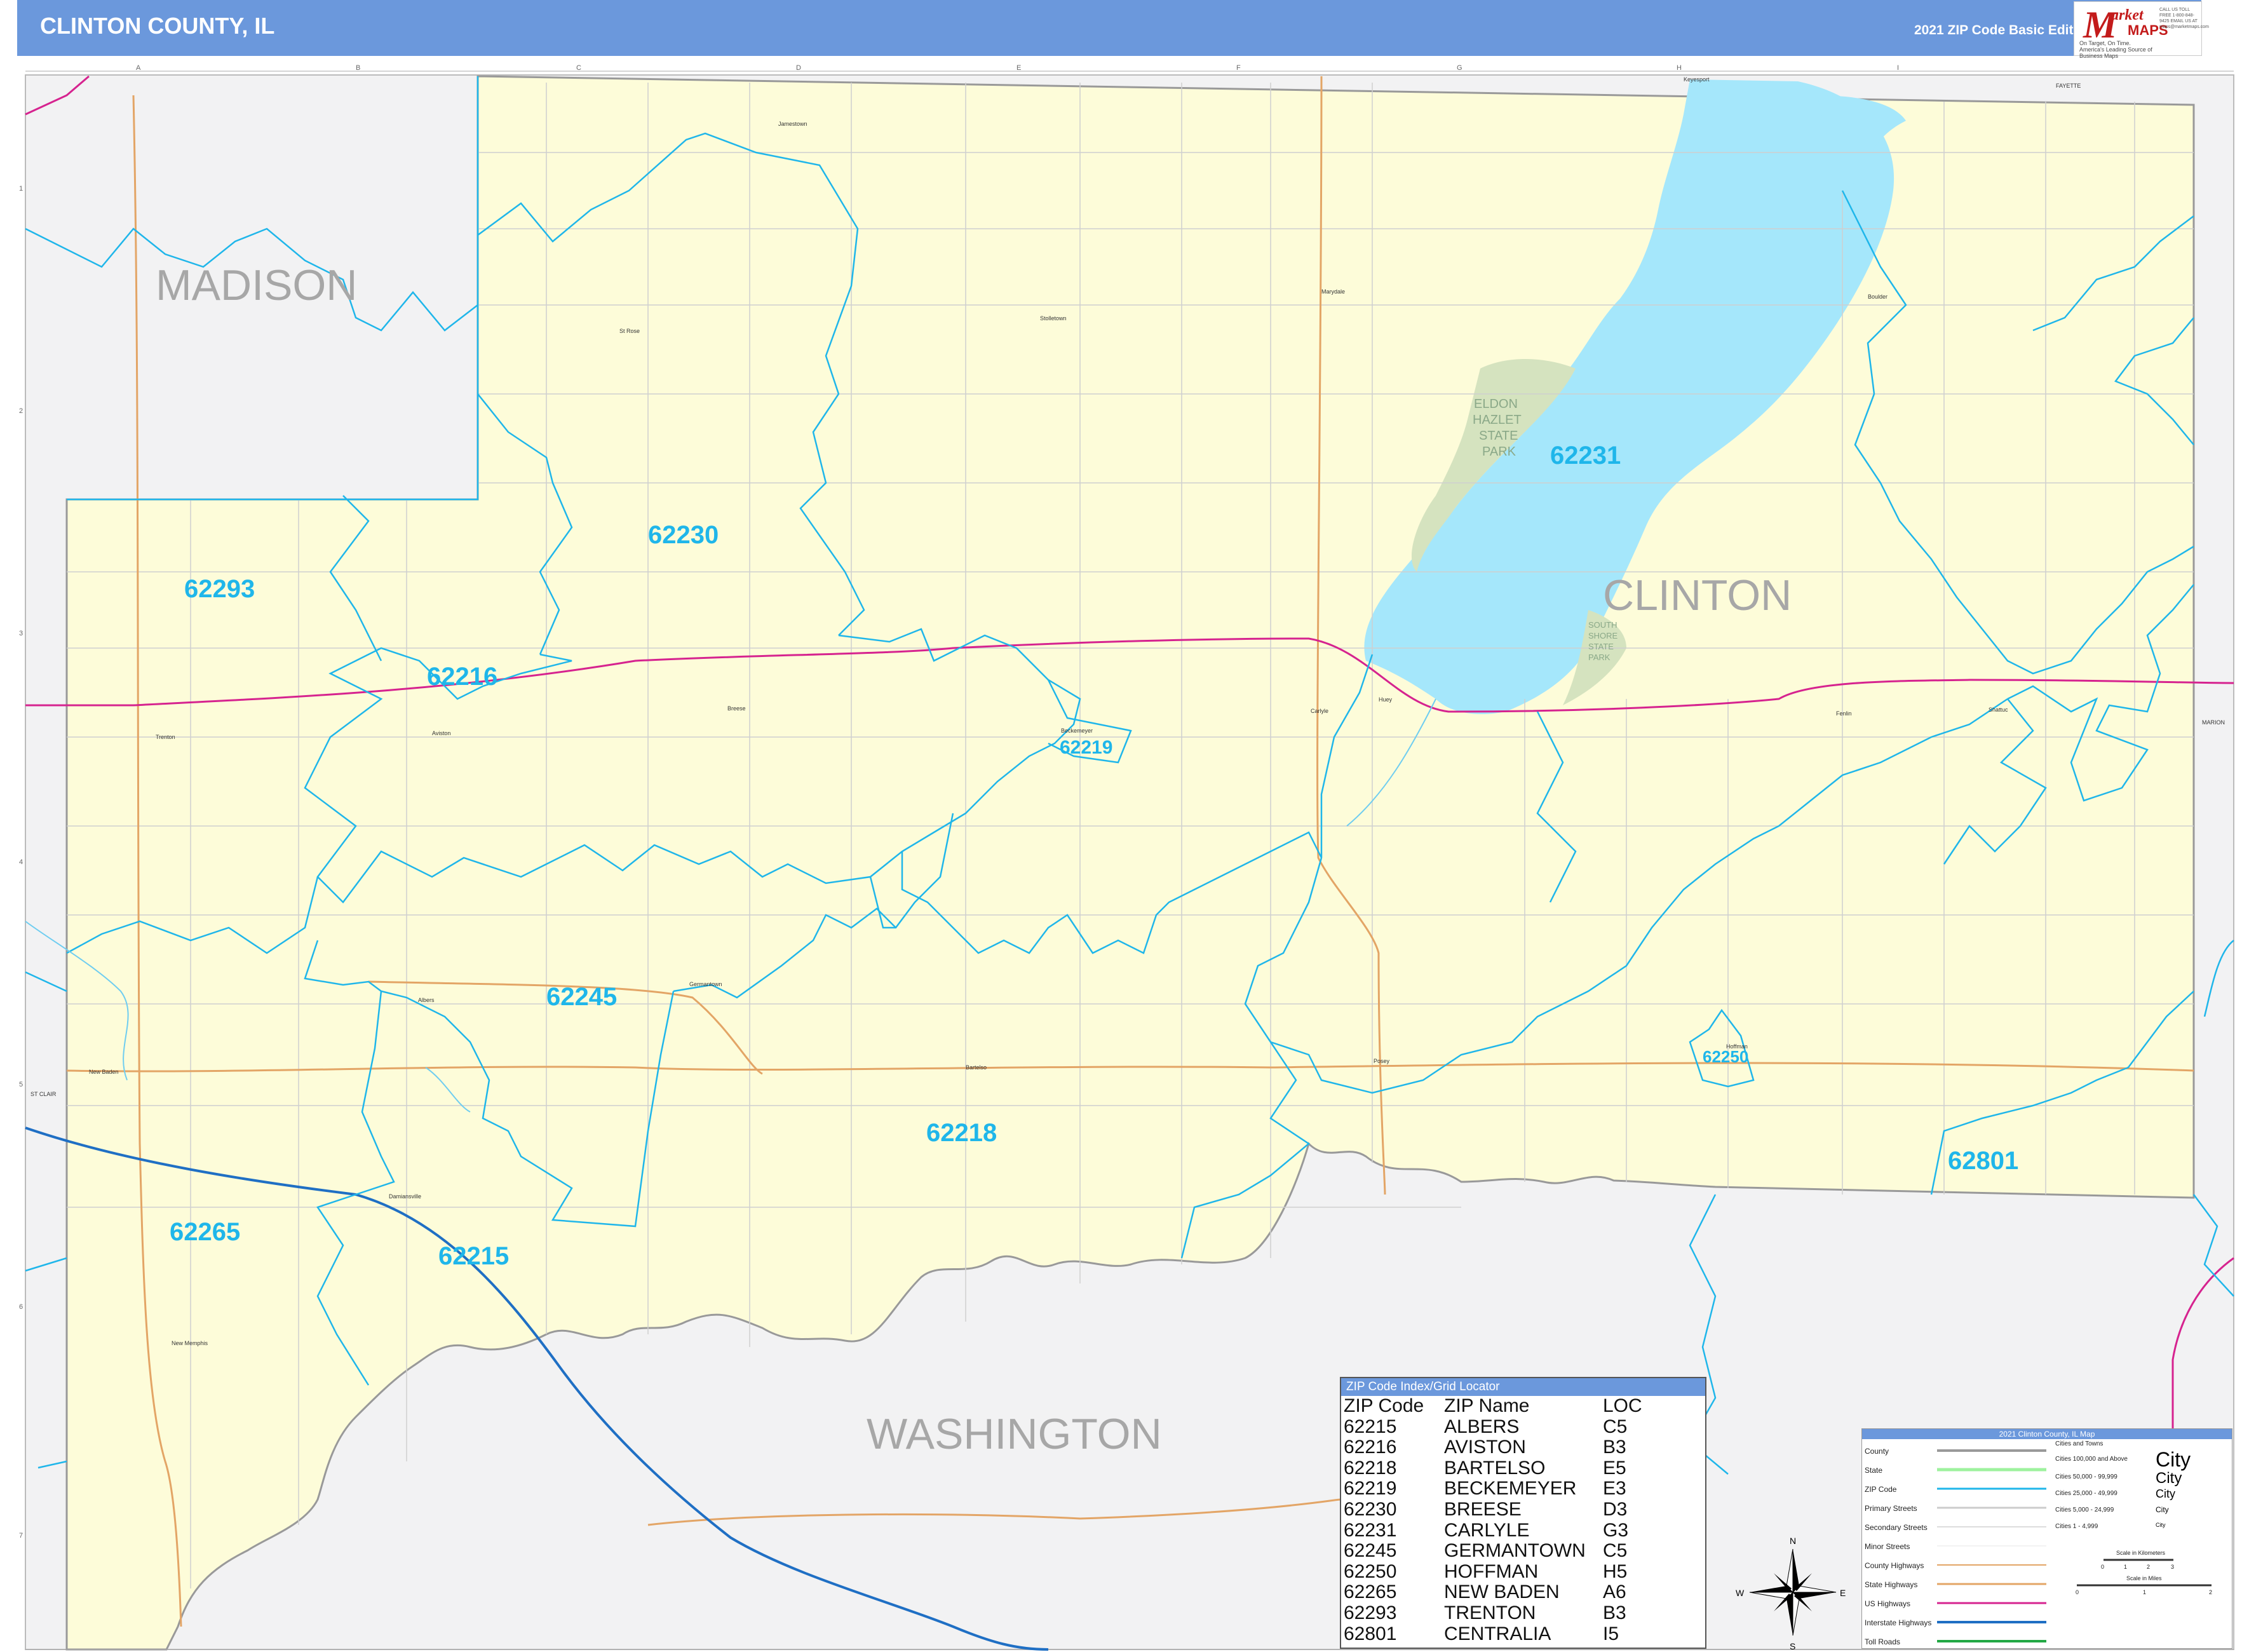 This screenshot has width=2242, height=1652. What do you see at coordinates (205, 1232) in the screenshot?
I see `zip-label-62265: 62265` at bounding box center [205, 1232].